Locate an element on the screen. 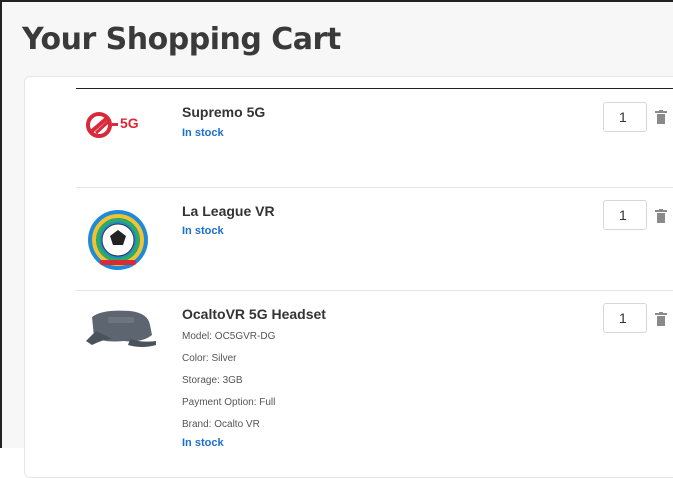  page-title: Your Shopping Cart is located at coordinates (181, 39).